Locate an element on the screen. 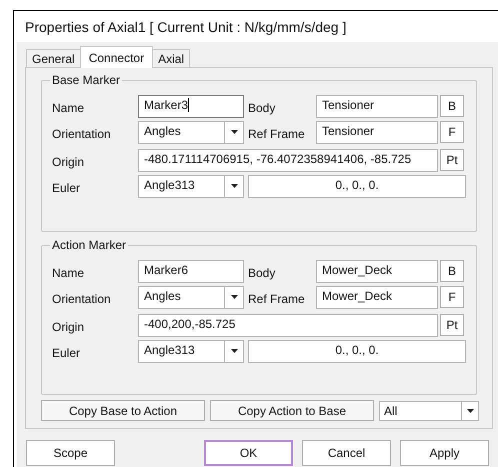 The height and width of the screenshot is (467, 498). body-field: Tensioner is located at coordinates (377, 106).